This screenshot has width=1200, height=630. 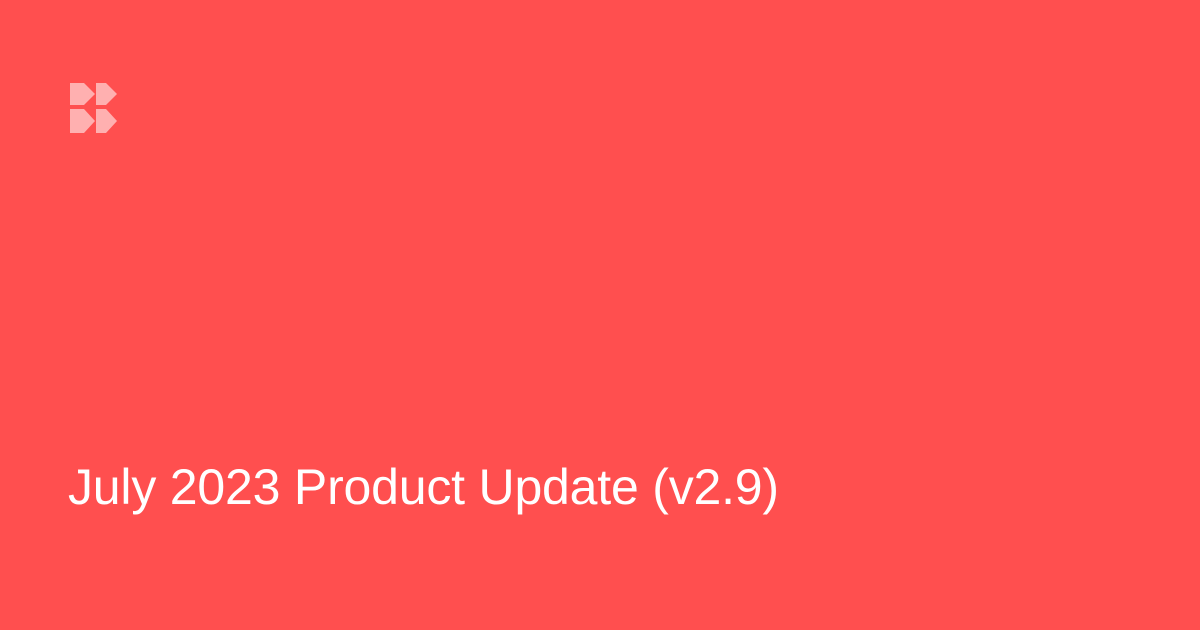 What do you see at coordinates (423, 487) in the screenshot?
I see `page-title: July 2023 Product Update (v2.9)` at bounding box center [423, 487].